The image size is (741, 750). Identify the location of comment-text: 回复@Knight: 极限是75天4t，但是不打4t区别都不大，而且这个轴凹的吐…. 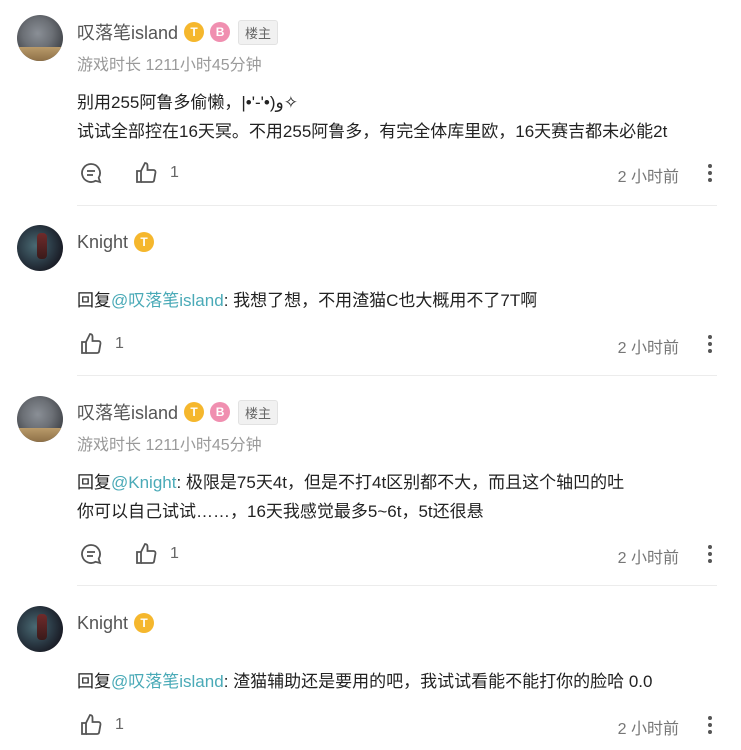
(350, 497).